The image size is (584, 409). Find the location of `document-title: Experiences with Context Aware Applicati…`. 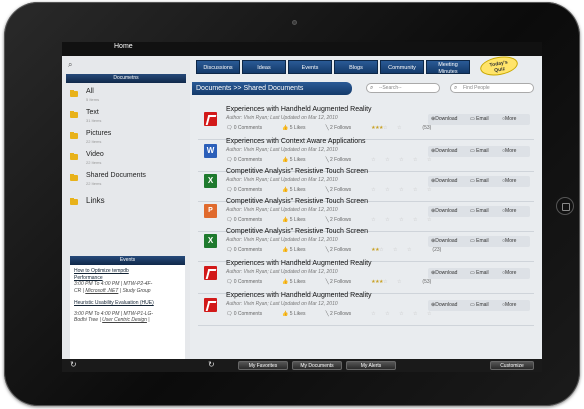

document-title: Experiences with Context Aware Applicati… is located at coordinates (296, 141).